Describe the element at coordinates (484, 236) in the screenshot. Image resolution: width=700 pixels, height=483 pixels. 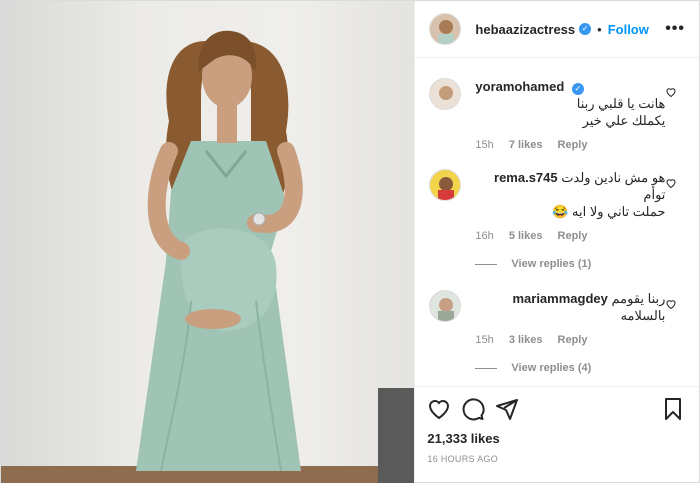
I see `comment-age: 16h` at that location.